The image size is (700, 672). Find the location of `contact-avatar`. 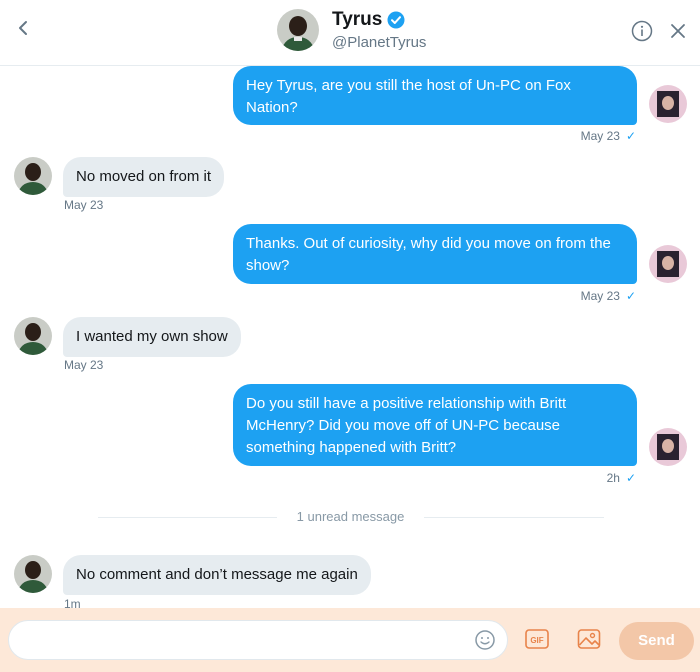

contact-avatar is located at coordinates (298, 30).